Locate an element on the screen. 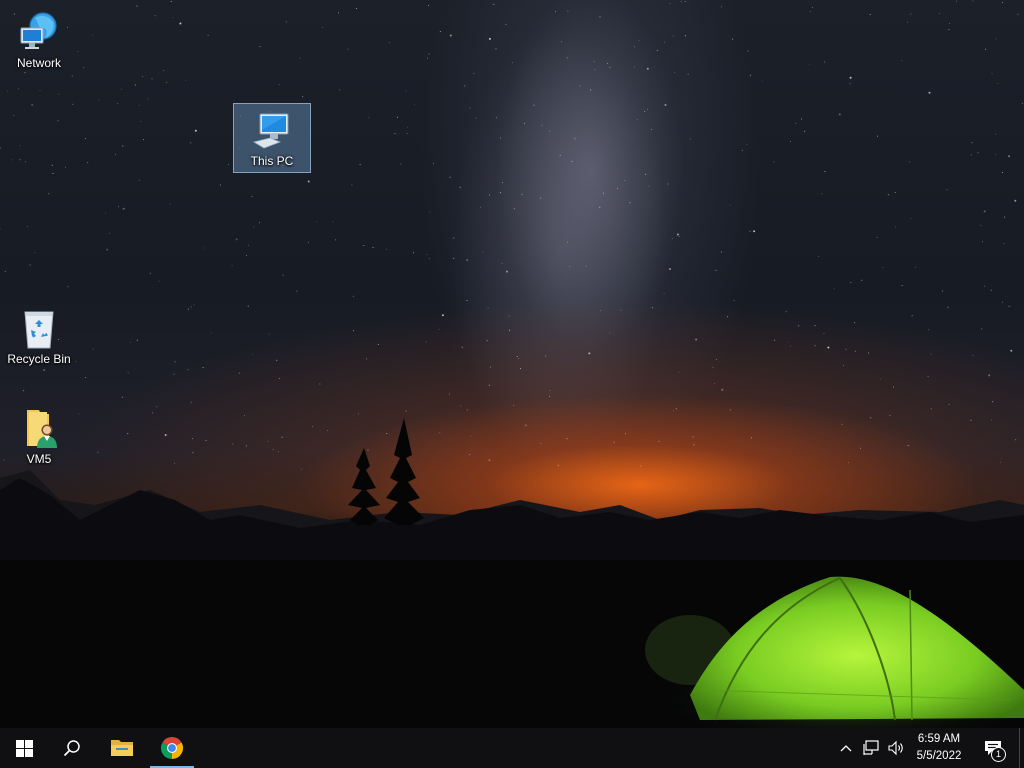 Image resolution: width=1024 pixels, height=768 pixels. network-globe-icon is located at coordinates (38, 30).